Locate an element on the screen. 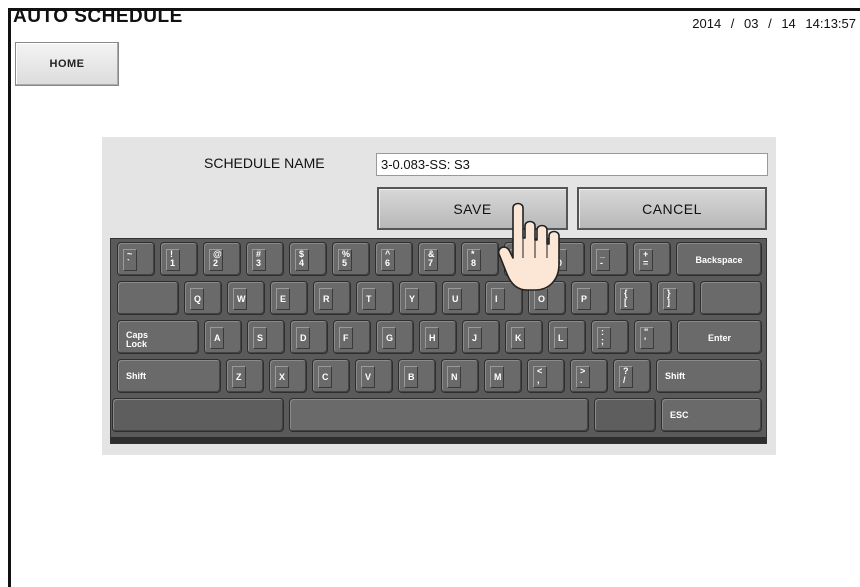  key-label: ? / is located at coordinates (626, 377).